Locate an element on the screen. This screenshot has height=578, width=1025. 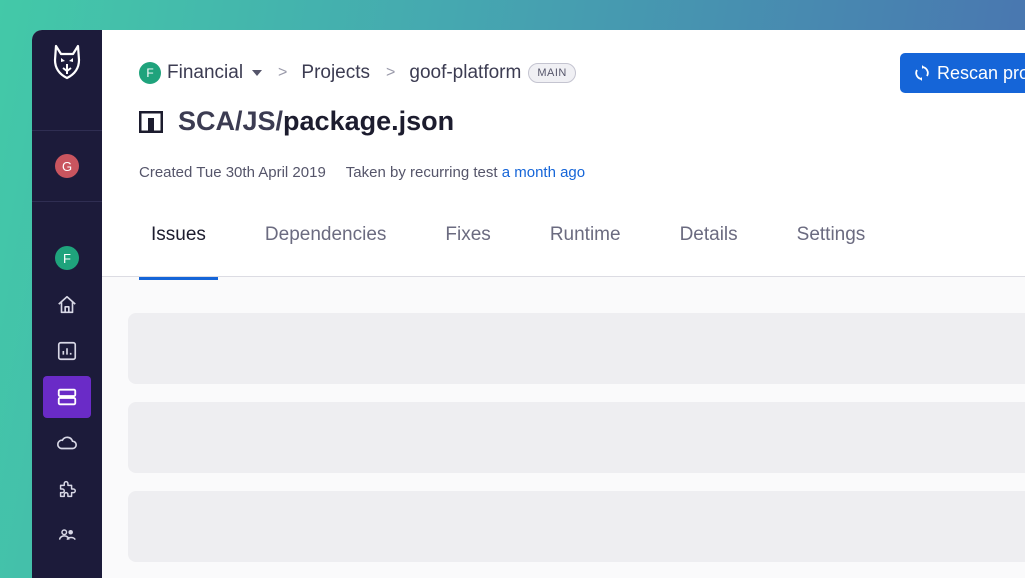
integrations-icon is located at coordinates (67, 489).